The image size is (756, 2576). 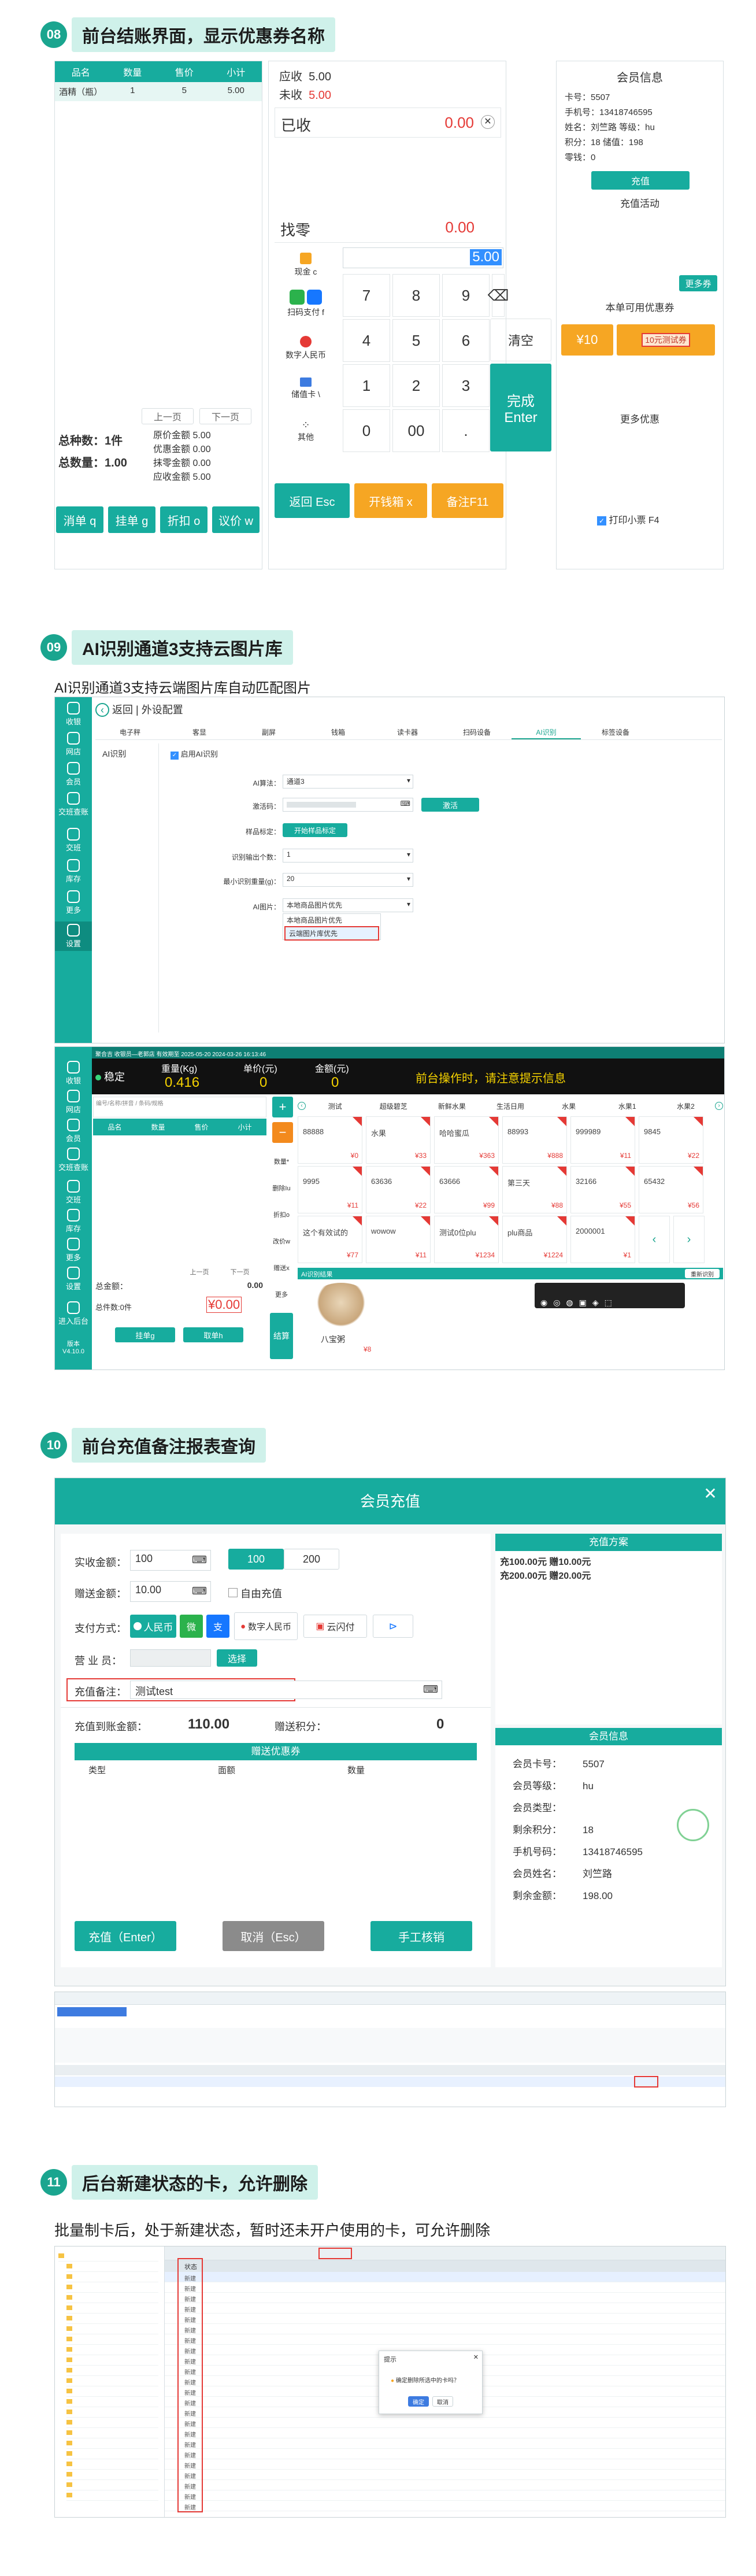 I want to click on product-tile: 9995 ¥11, so click(x=330, y=1189).